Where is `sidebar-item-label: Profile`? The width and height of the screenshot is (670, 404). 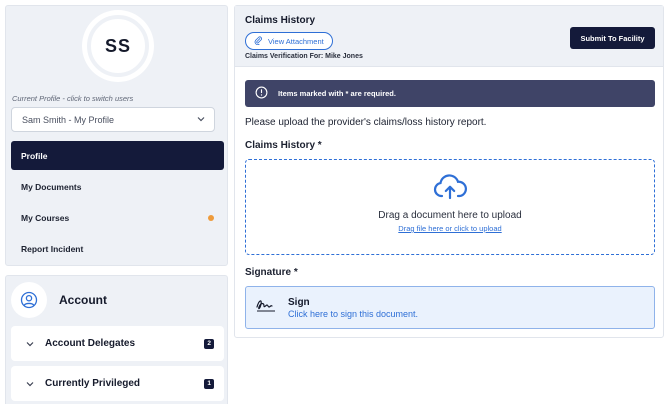 sidebar-item-label: Profile is located at coordinates (34, 155).